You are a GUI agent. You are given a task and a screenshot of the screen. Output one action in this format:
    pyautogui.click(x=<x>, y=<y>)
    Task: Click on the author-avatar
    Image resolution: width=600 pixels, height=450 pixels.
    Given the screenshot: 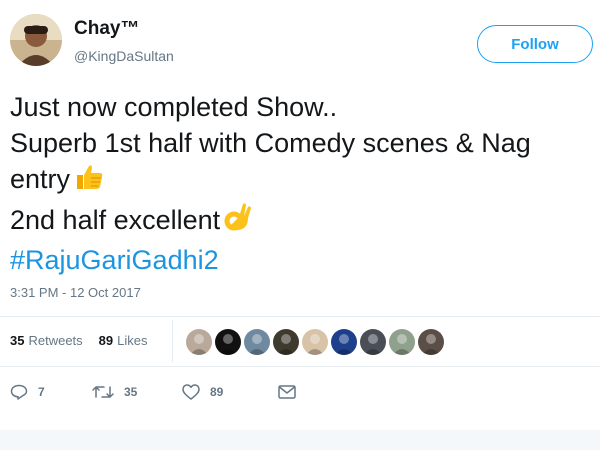 What is the action you would take?
    pyautogui.click(x=36, y=40)
    